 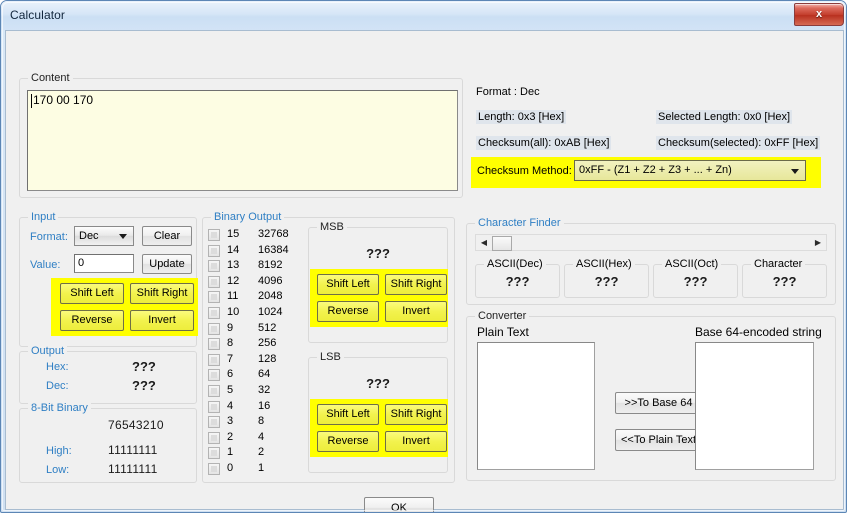 I want to click on bit-index: 2, so click(x=230, y=436).